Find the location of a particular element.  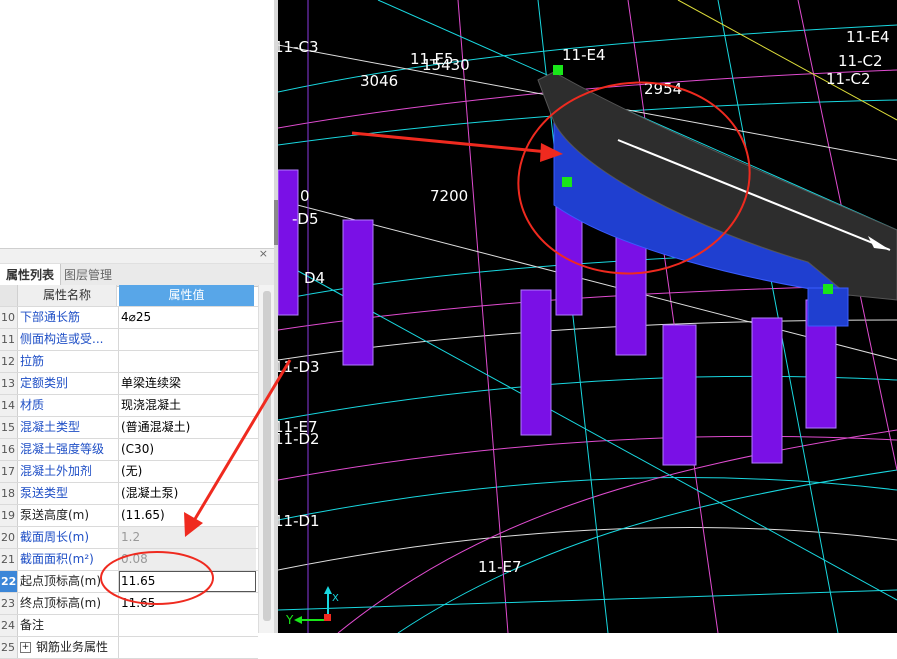

property-value: 现浇混凝土 is located at coordinates (187, 405).